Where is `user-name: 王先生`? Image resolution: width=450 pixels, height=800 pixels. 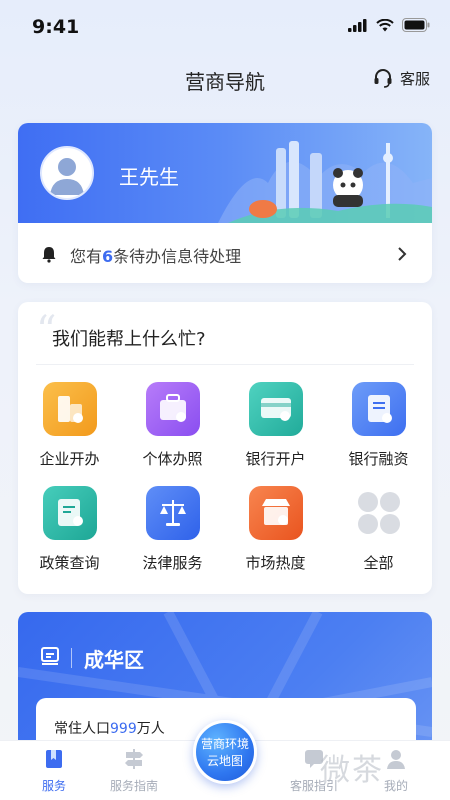
user-name: 王先生 is located at coordinates (149, 177).